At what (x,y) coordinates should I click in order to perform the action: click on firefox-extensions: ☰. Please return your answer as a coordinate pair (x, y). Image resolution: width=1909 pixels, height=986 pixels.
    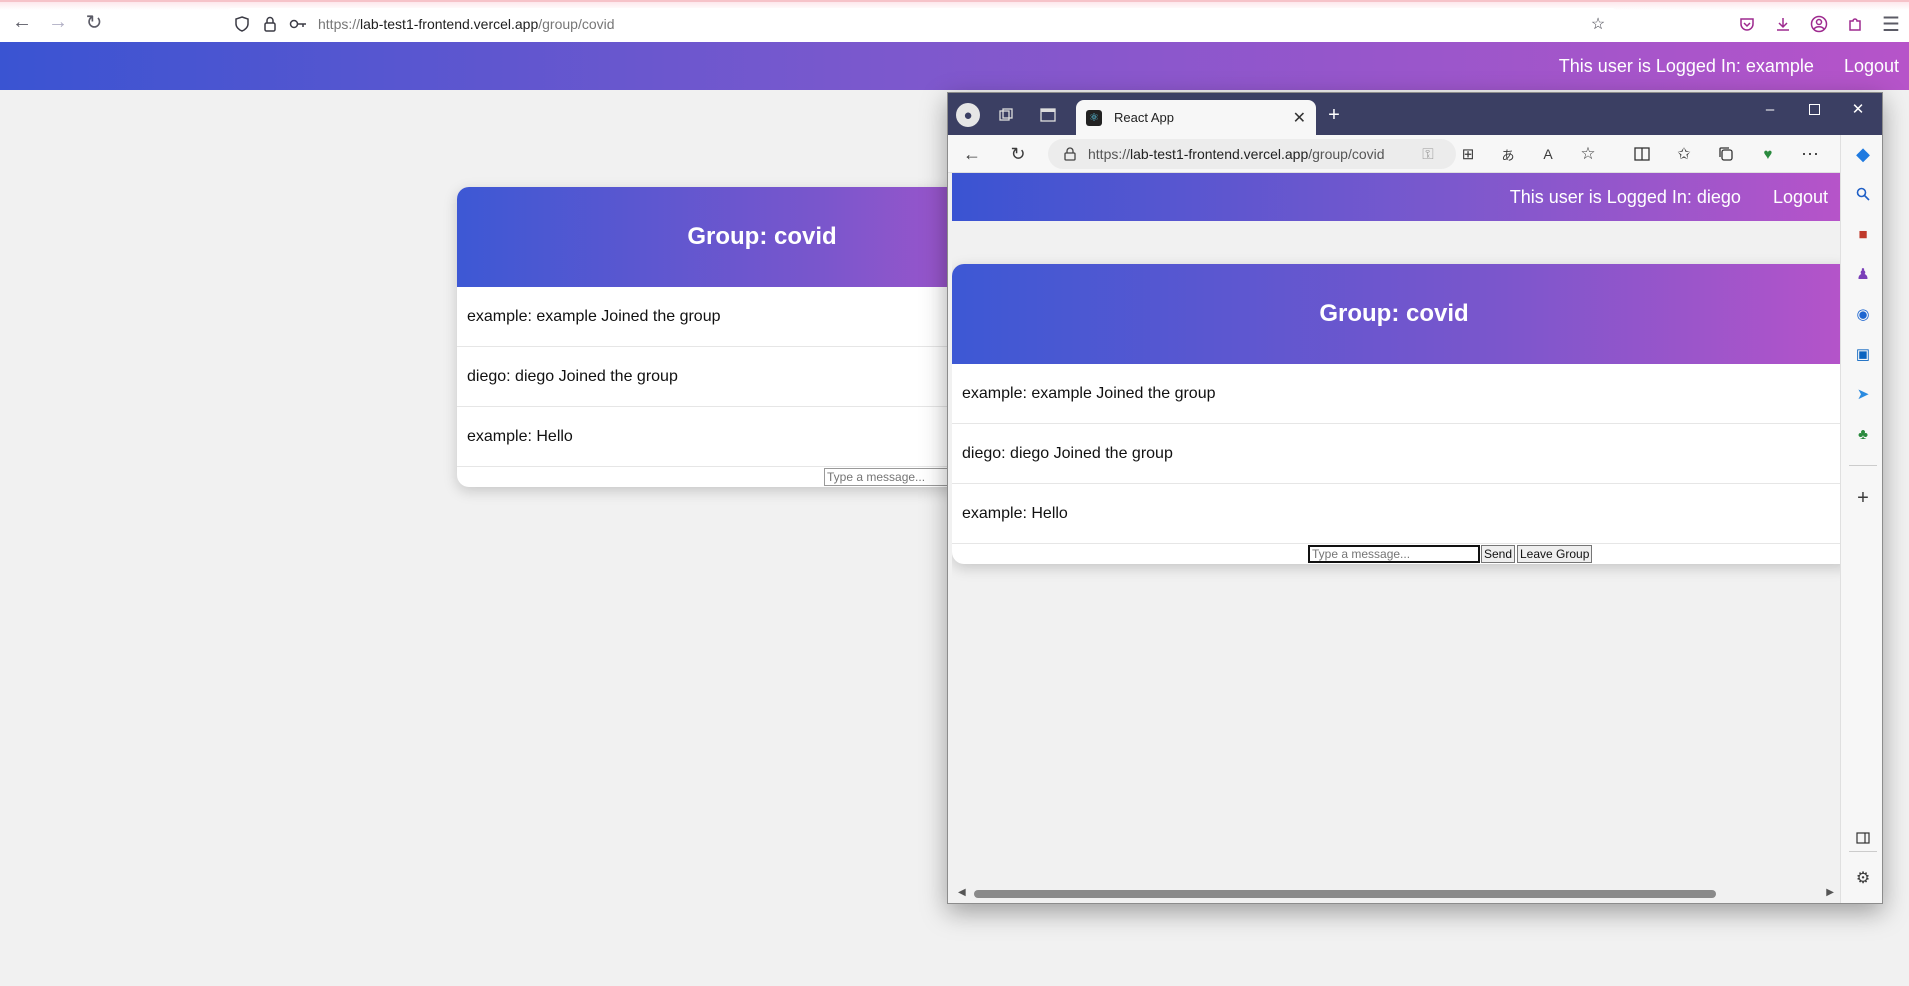
    Looking at the image, I should click on (1819, 24).